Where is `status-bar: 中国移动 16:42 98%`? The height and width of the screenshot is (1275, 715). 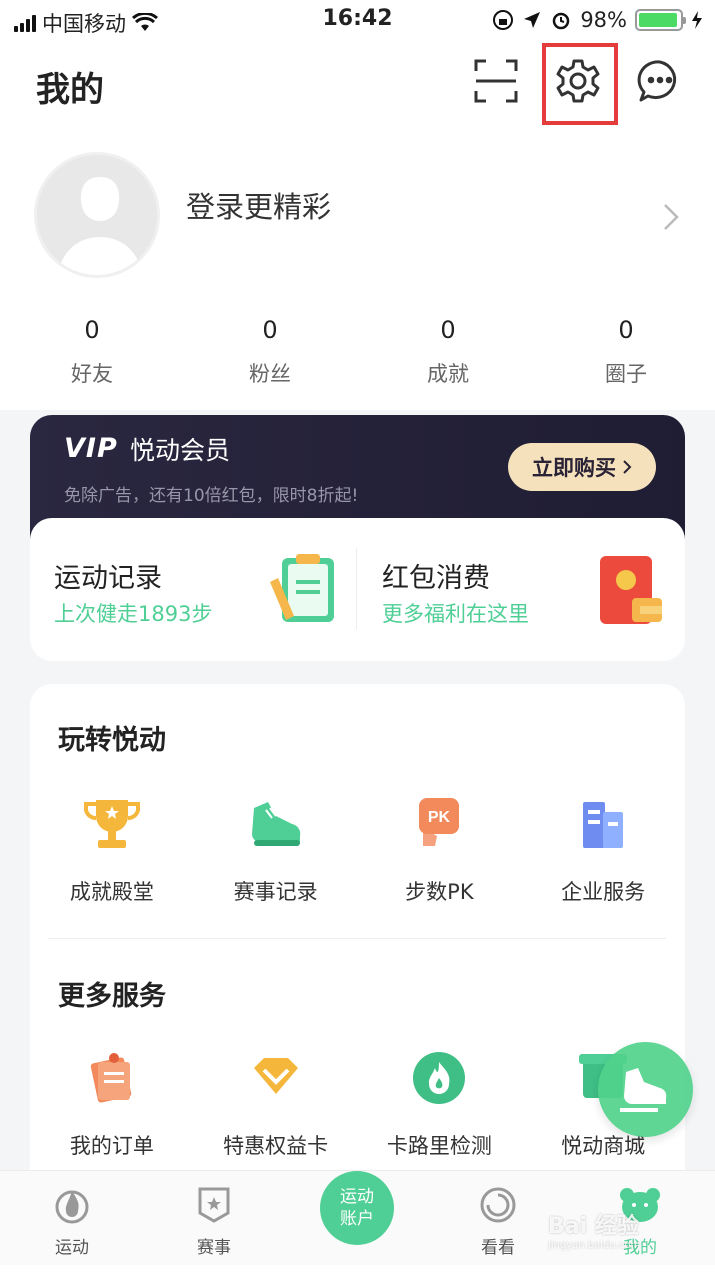
status-bar: 中国移动 16:42 98% is located at coordinates (357, 20).